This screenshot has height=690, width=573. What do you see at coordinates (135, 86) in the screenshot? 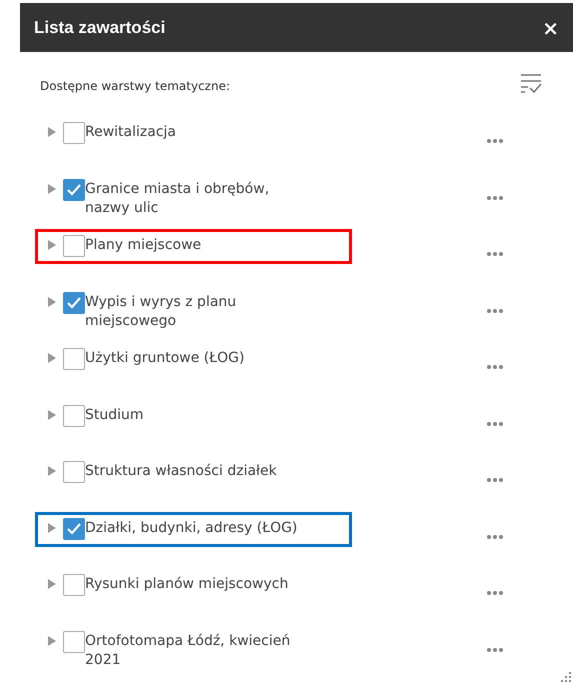
I see `subtitle: Dostępne warstwy tematyczne:` at bounding box center [135, 86].